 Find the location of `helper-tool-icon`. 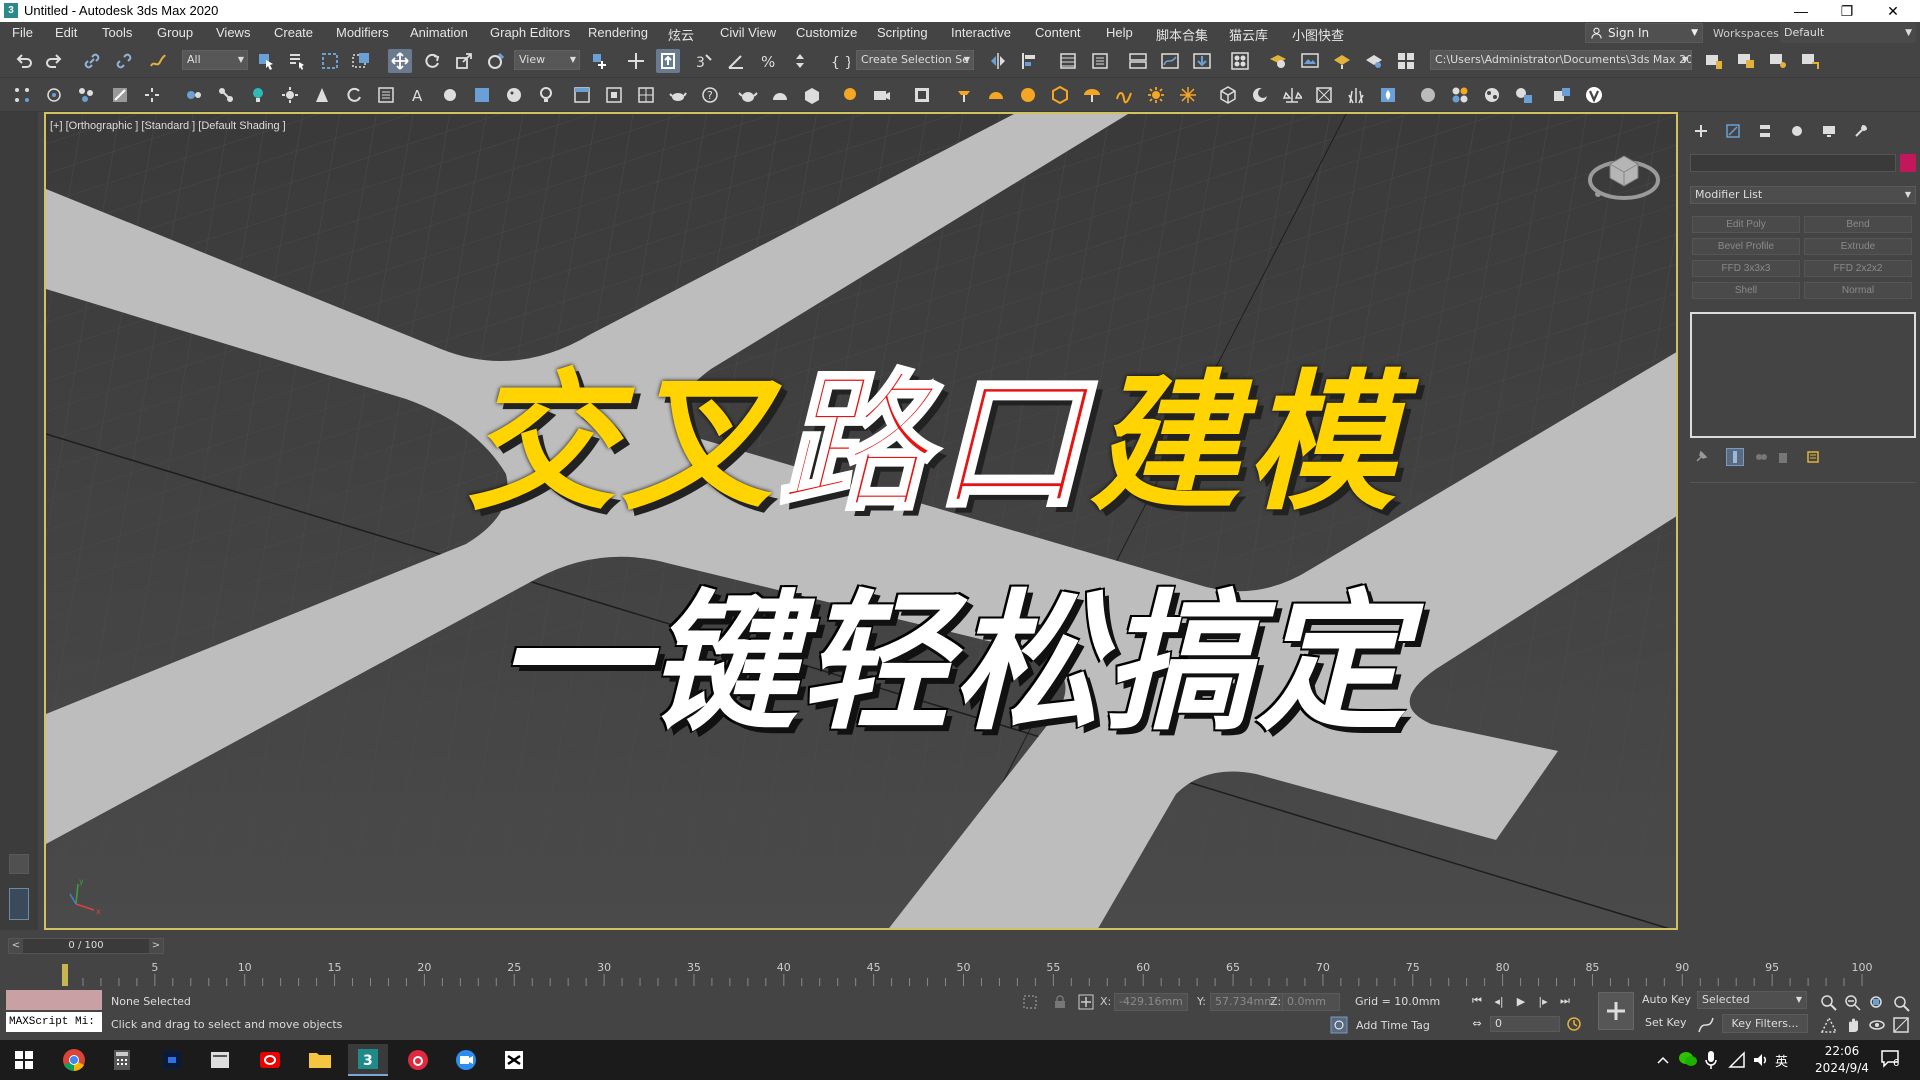

helper-tool-icon is located at coordinates (194, 95).